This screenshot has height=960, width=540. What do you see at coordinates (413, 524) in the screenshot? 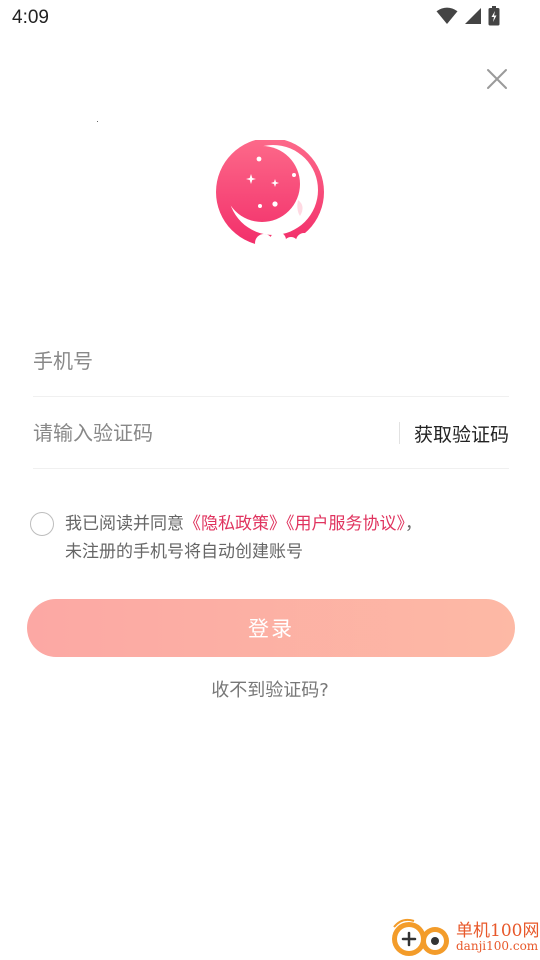
I see `agreement-suffix: ，` at bounding box center [413, 524].